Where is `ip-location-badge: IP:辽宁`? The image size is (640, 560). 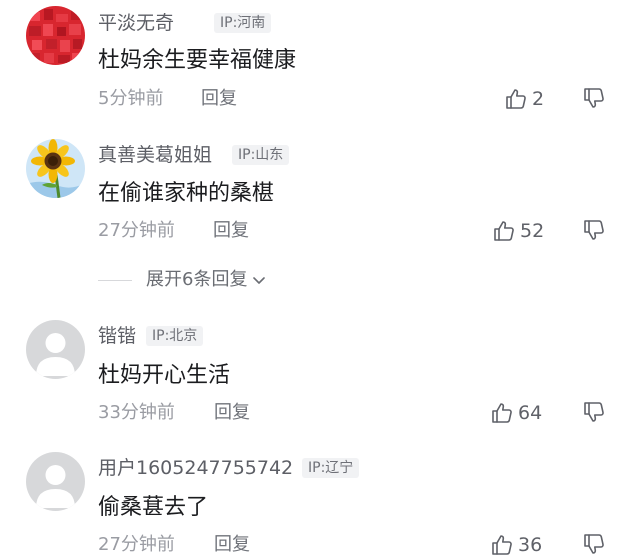
ip-location-badge: IP:辽宁 is located at coordinates (331, 468).